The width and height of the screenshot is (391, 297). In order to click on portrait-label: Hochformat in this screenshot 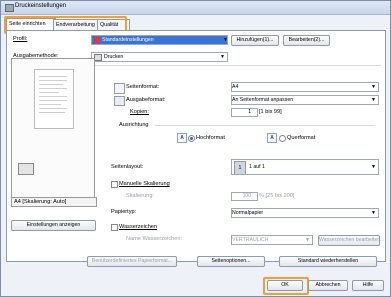, I will do `click(210, 138)`.